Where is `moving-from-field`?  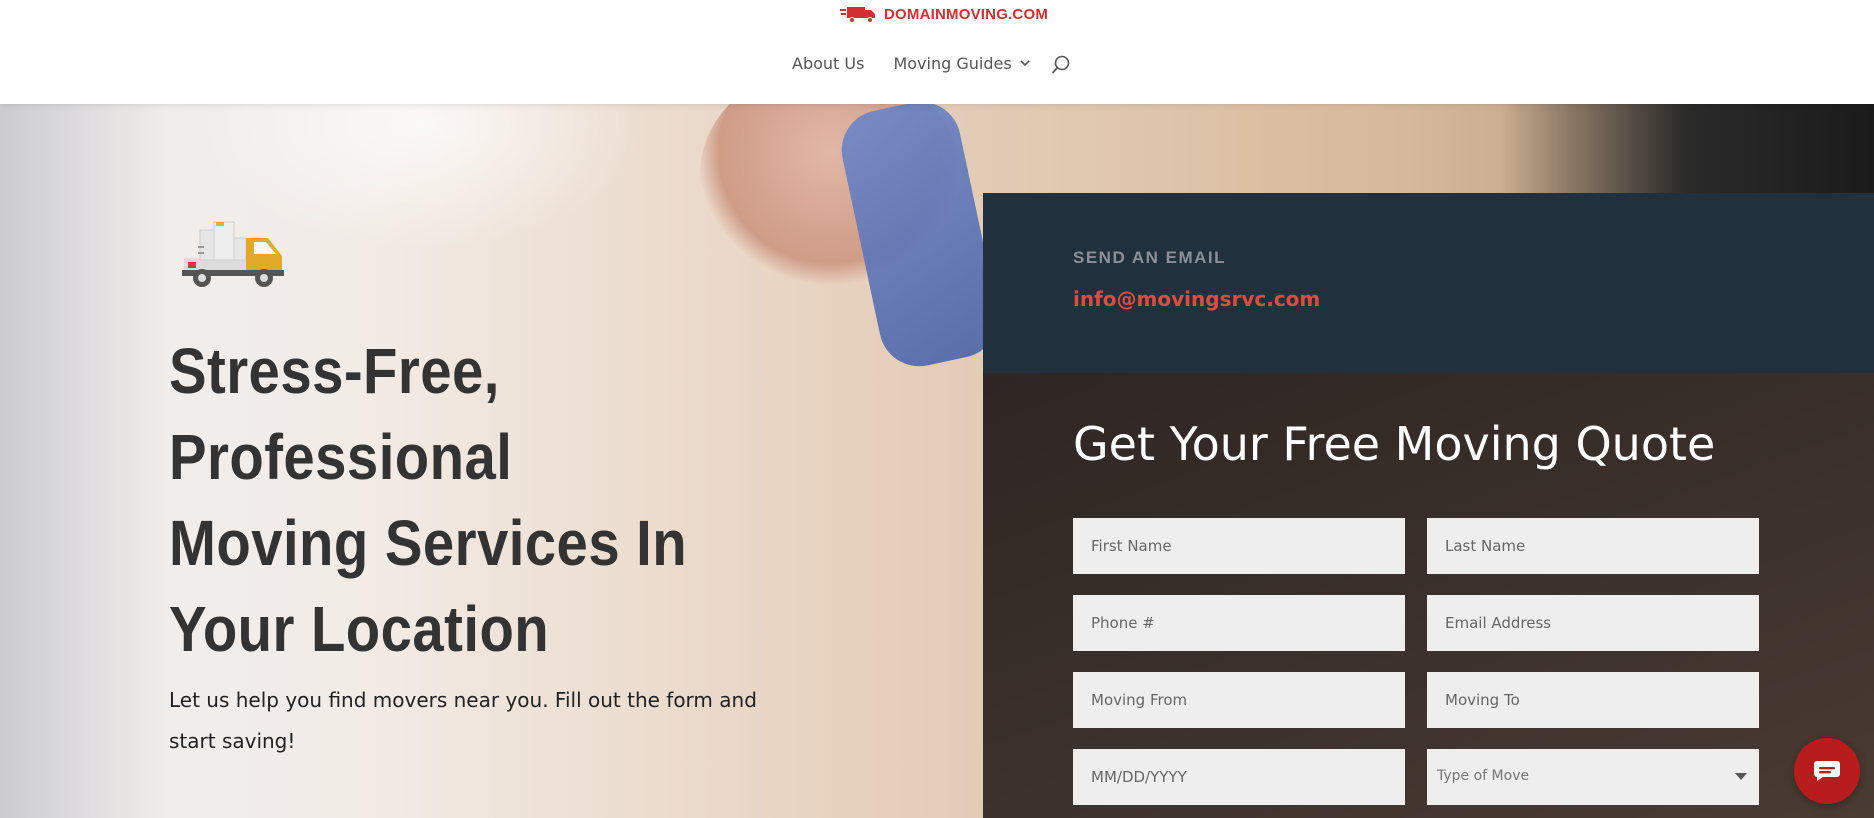
moving-from-field is located at coordinates (1239, 700).